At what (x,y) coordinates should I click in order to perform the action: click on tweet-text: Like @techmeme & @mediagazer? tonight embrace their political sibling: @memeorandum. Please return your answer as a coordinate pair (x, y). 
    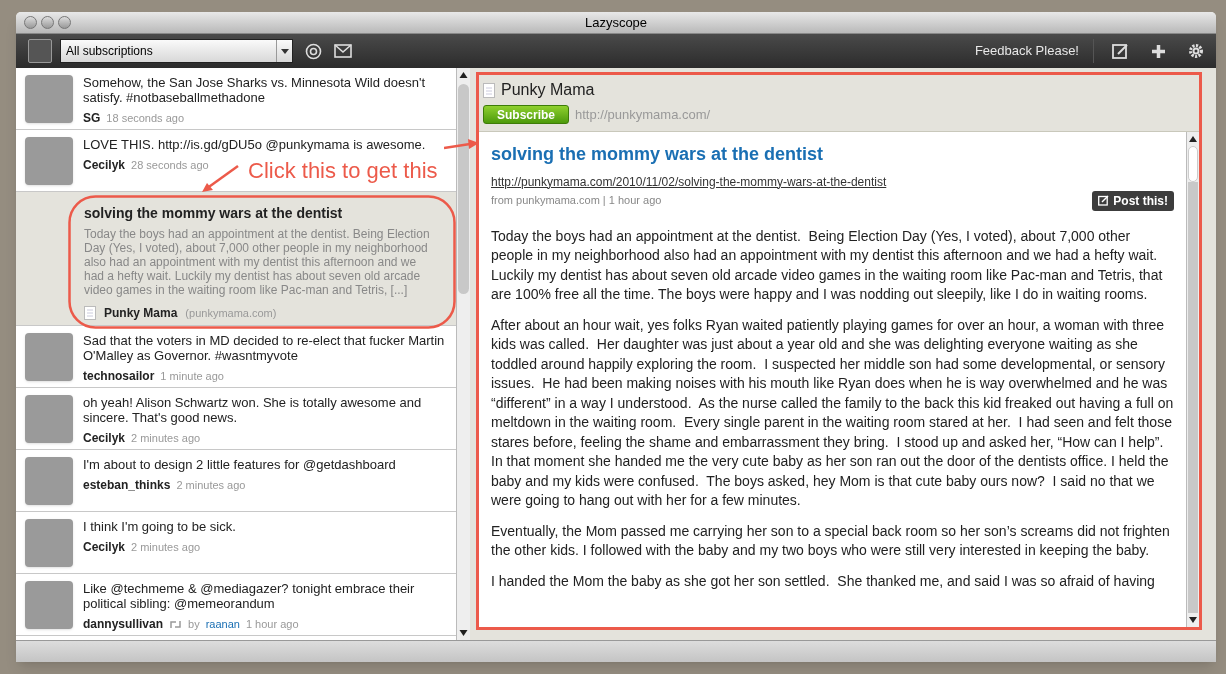
    Looking at the image, I should click on (249, 596).